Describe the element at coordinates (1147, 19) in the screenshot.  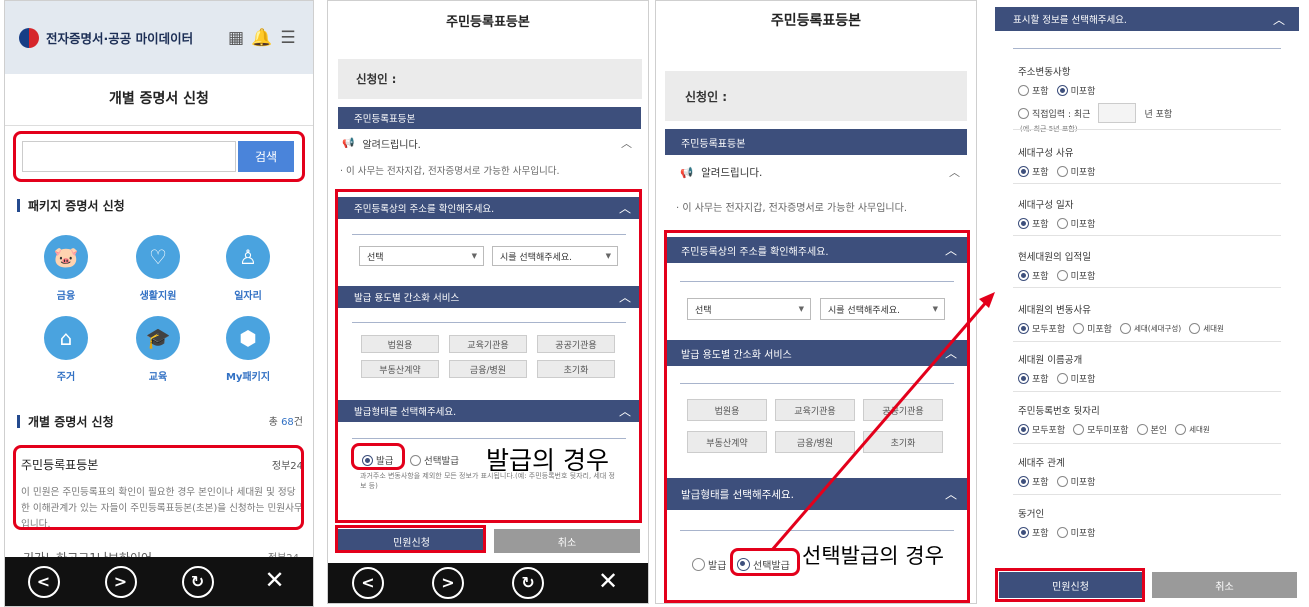
I see `display-options-header: 표시할 정보를 선택해주세요. ︿` at that location.